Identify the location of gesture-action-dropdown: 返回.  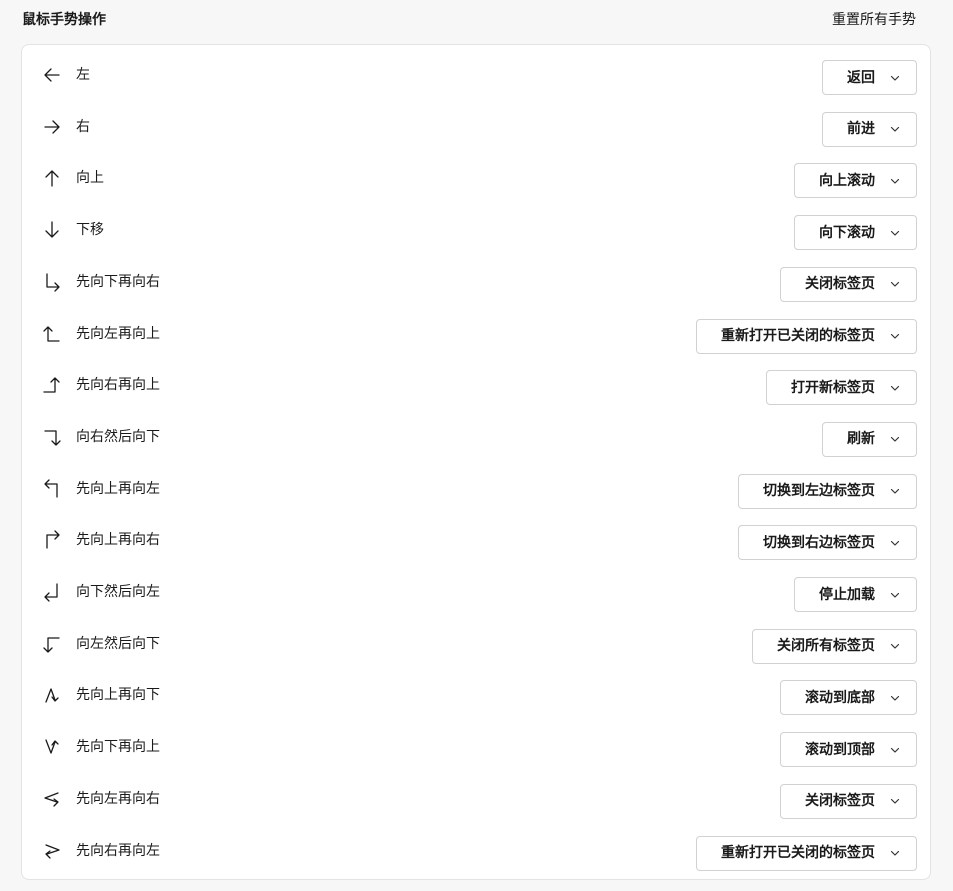
(869, 77).